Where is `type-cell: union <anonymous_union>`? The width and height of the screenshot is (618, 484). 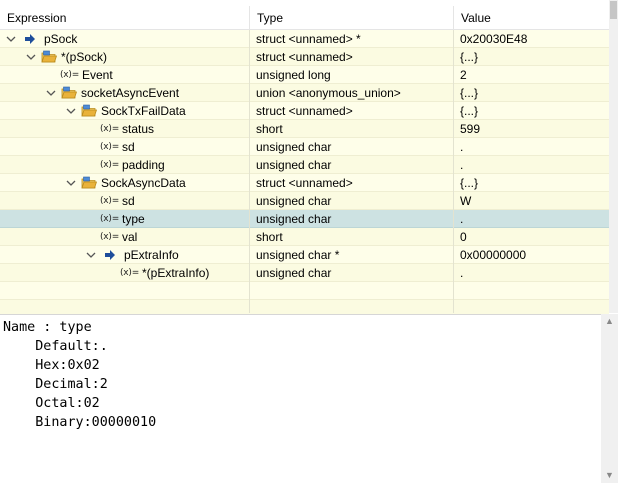
type-cell: union <anonymous_union> is located at coordinates (328, 93).